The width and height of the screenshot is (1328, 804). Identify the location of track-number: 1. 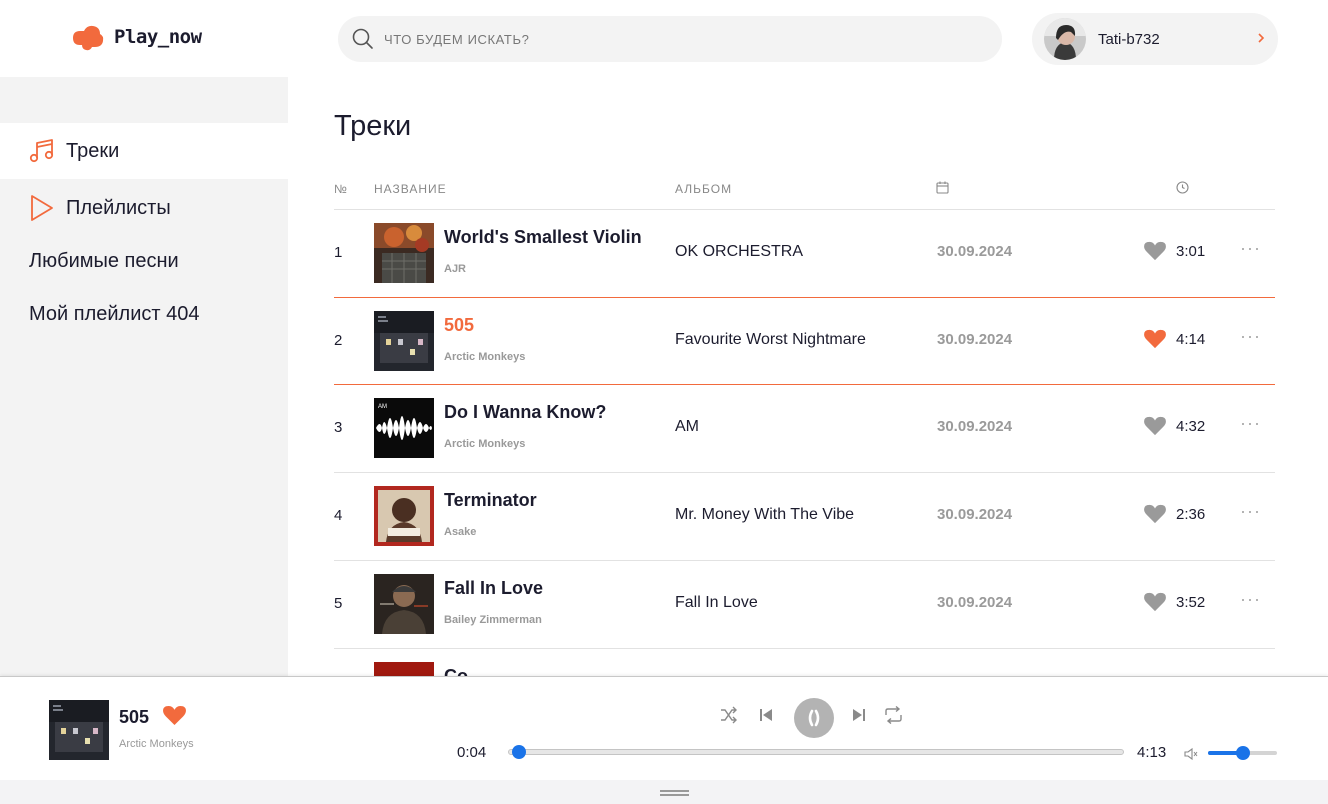
(338, 252).